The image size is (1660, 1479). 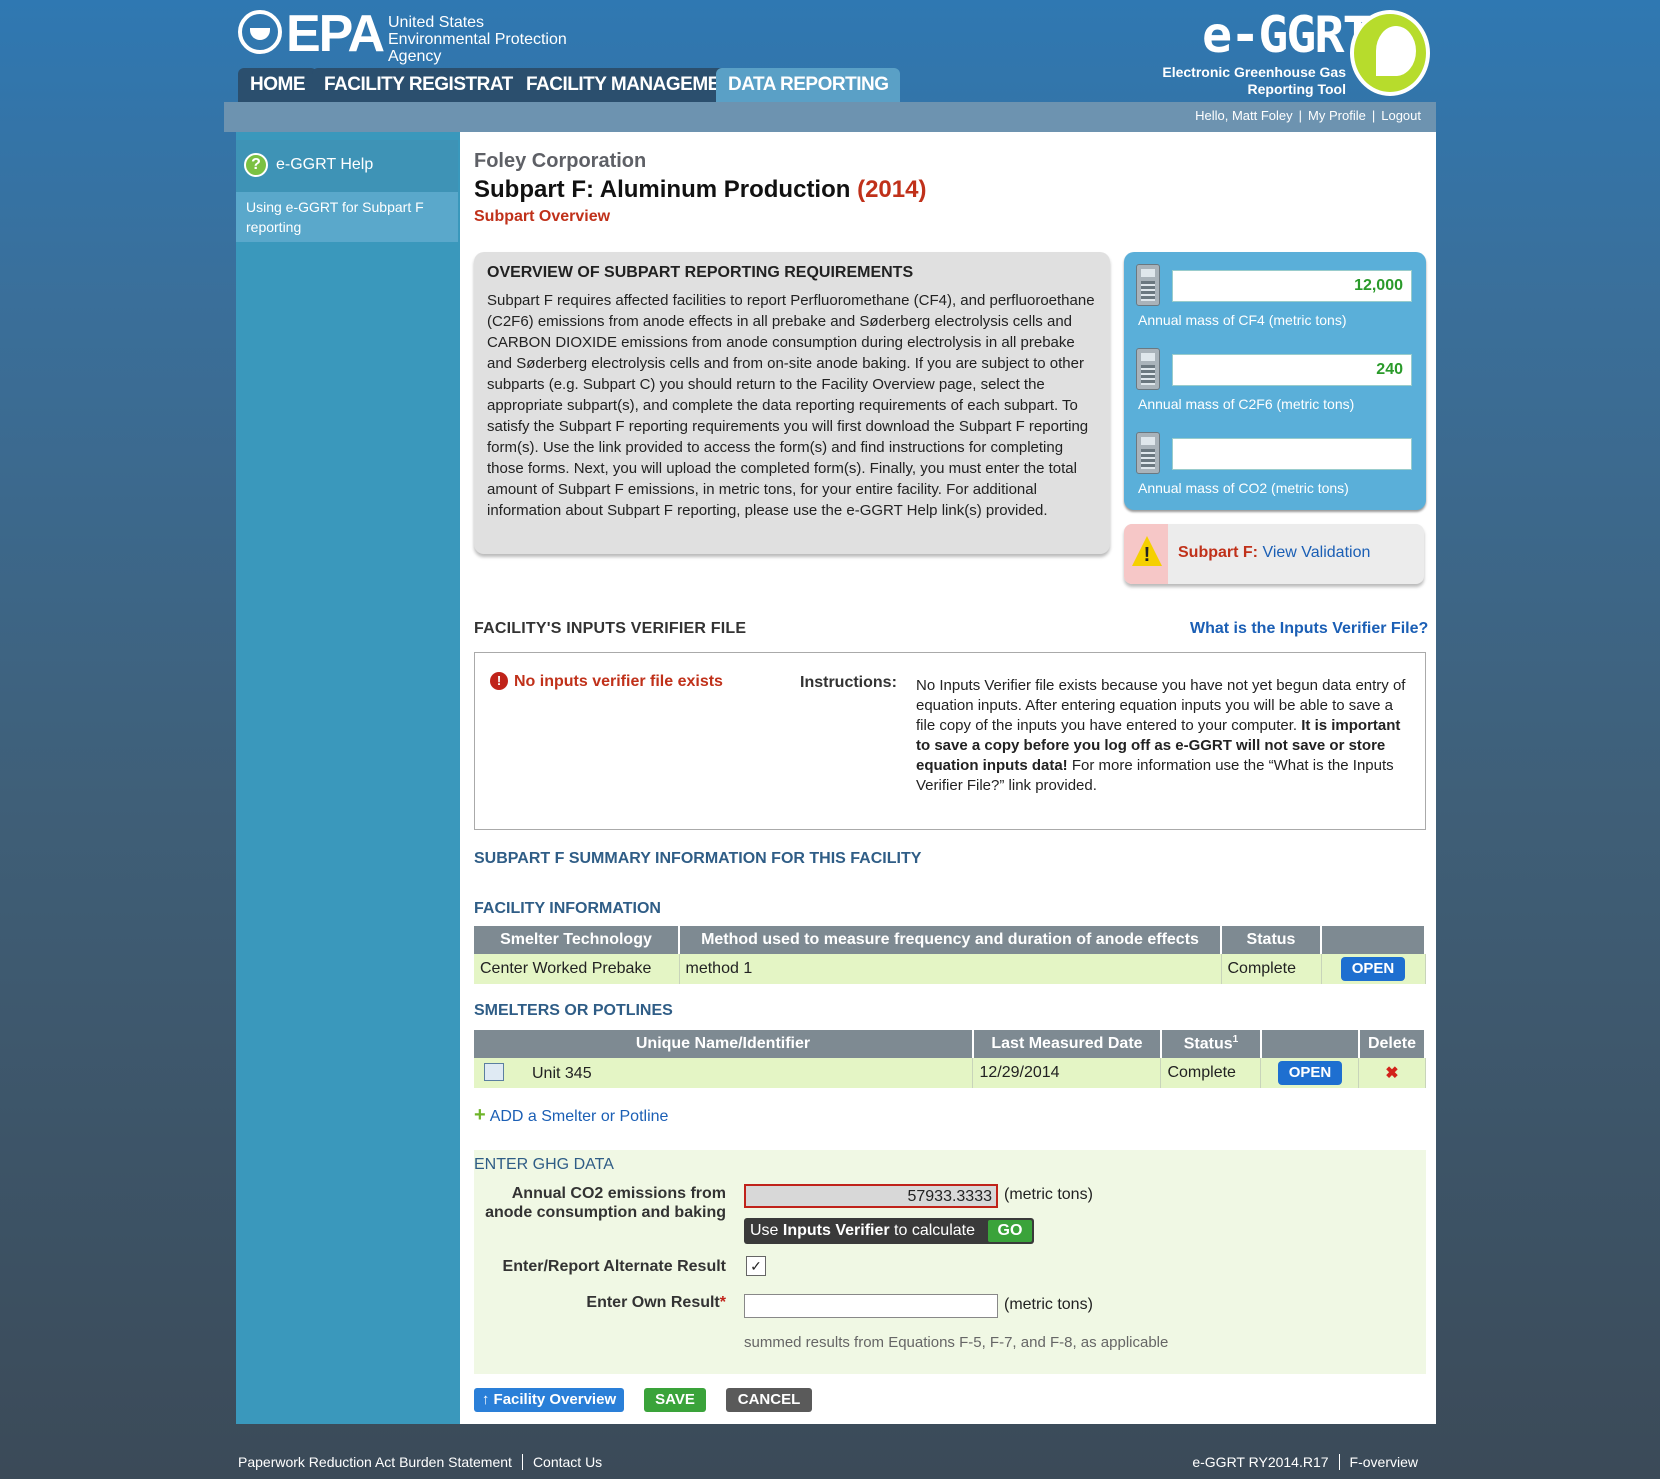 What do you see at coordinates (871, 1196) in the screenshot?
I see `co2-emissions-field: 57933.3333` at bounding box center [871, 1196].